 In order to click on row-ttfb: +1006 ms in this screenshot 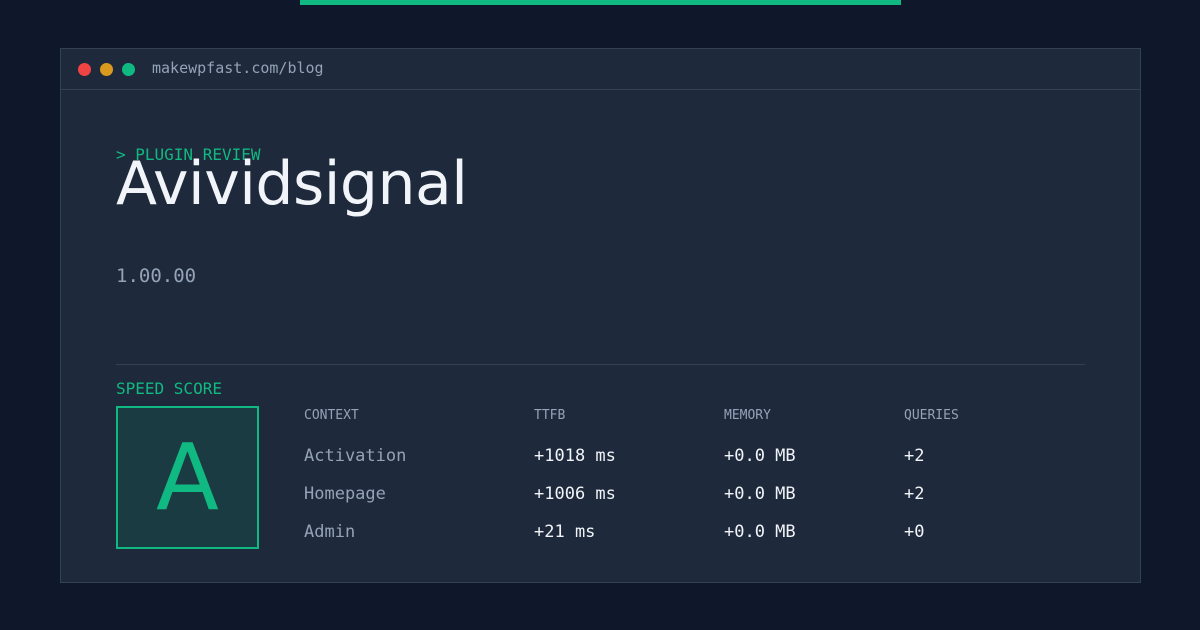, I will do `click(575, 494)`.